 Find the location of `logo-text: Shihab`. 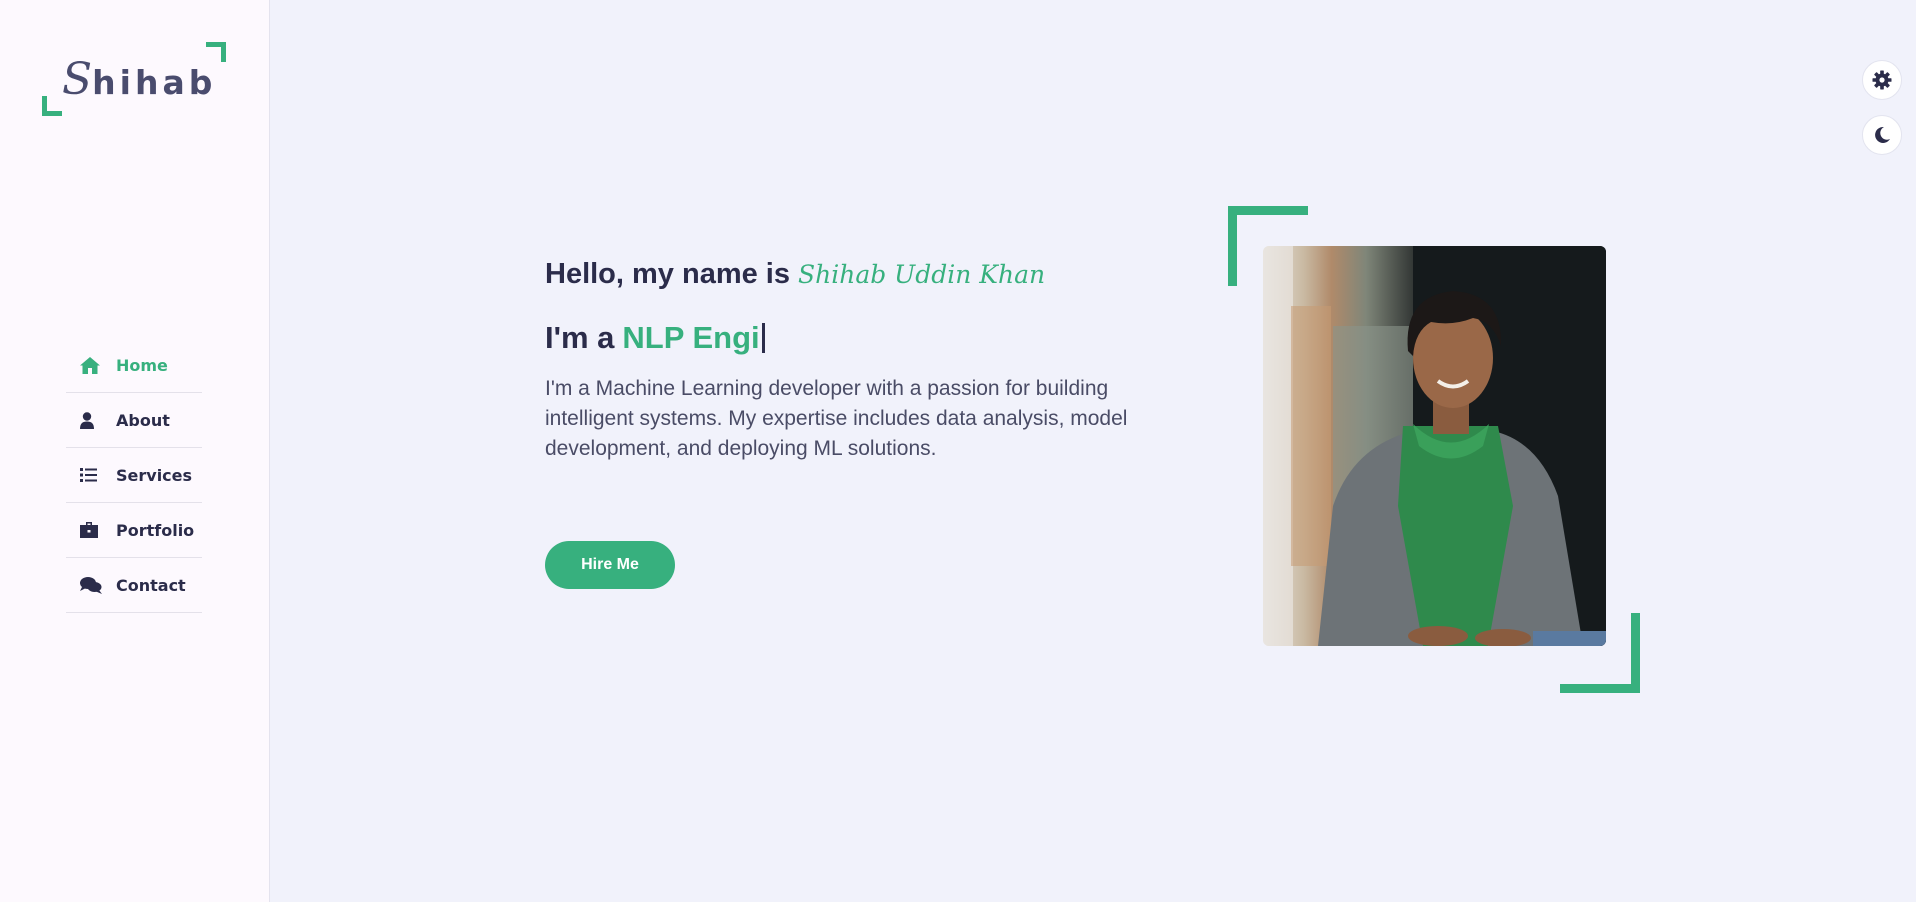

logo-text: Shihab is located at coordinates (139, 79).